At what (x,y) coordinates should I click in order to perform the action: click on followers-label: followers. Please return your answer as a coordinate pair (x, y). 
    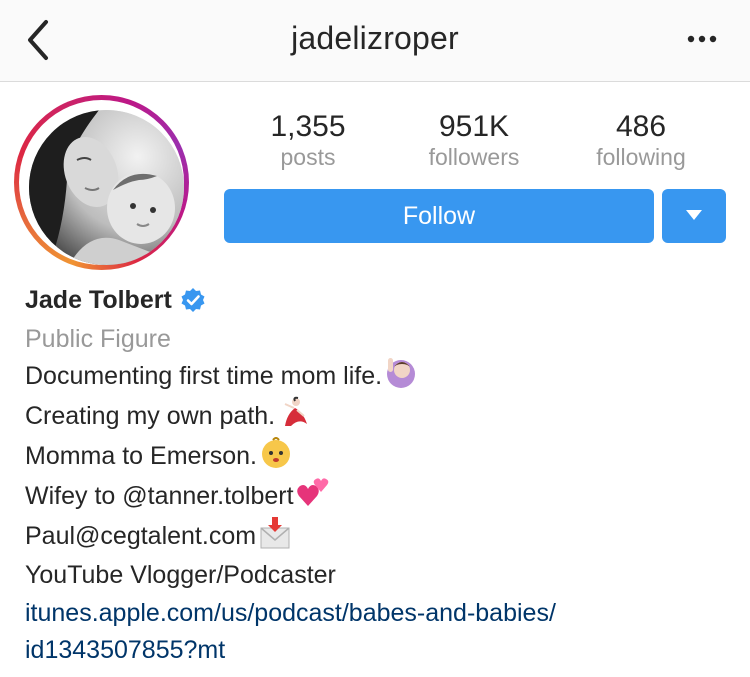
    Looking at the image, I should click on (474, 157).